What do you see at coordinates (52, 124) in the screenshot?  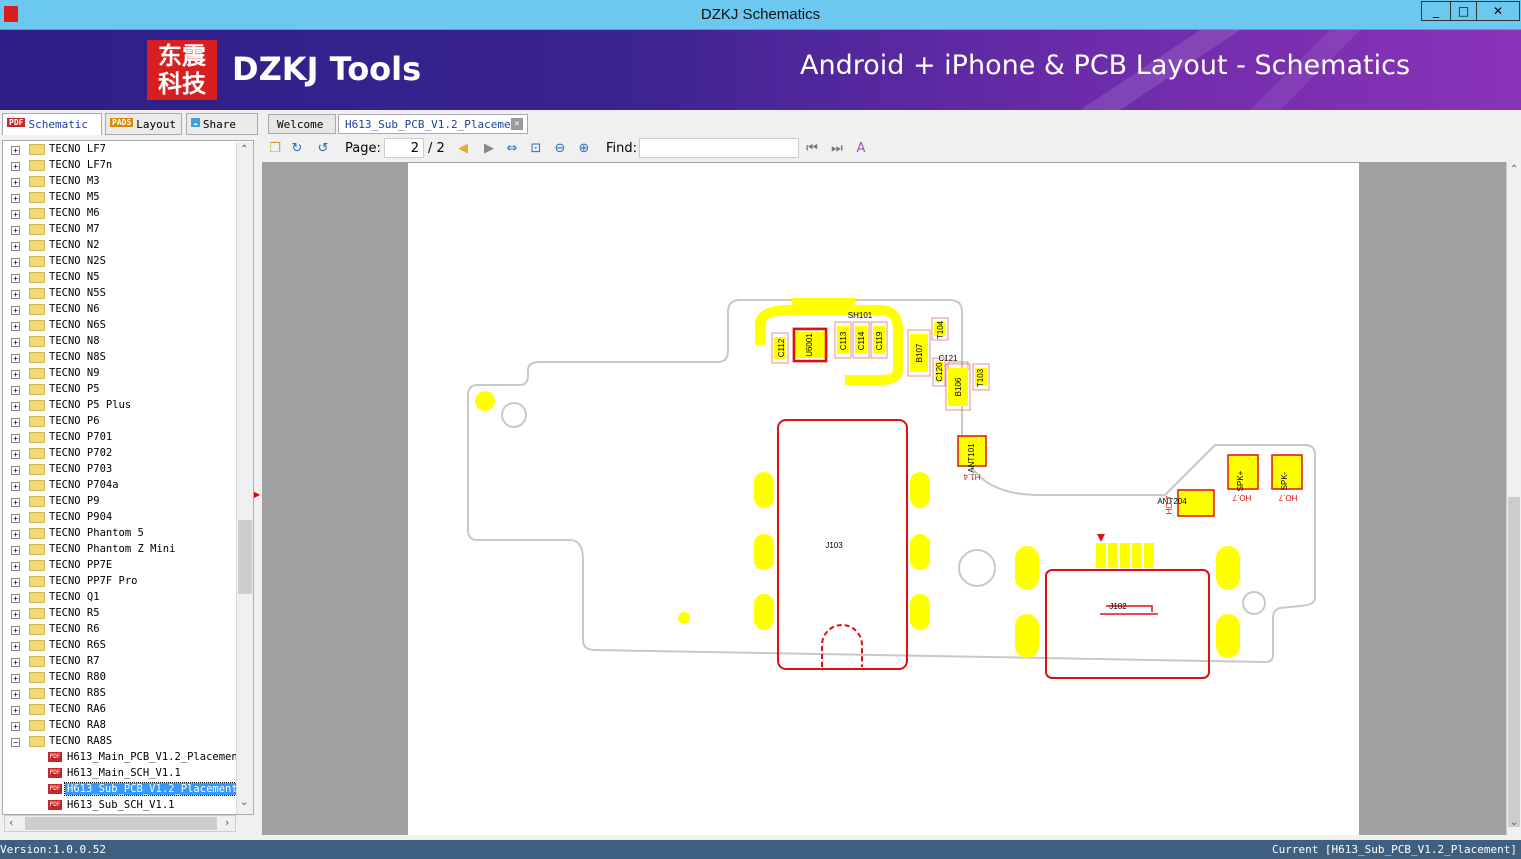 I see `tab-schematic: PDF Schematic` at bounding box center [52, 124].